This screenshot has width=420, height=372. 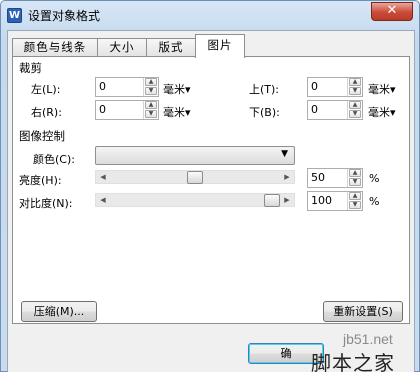 I want to click on close-button: ✕, so click(x=392, y=11).